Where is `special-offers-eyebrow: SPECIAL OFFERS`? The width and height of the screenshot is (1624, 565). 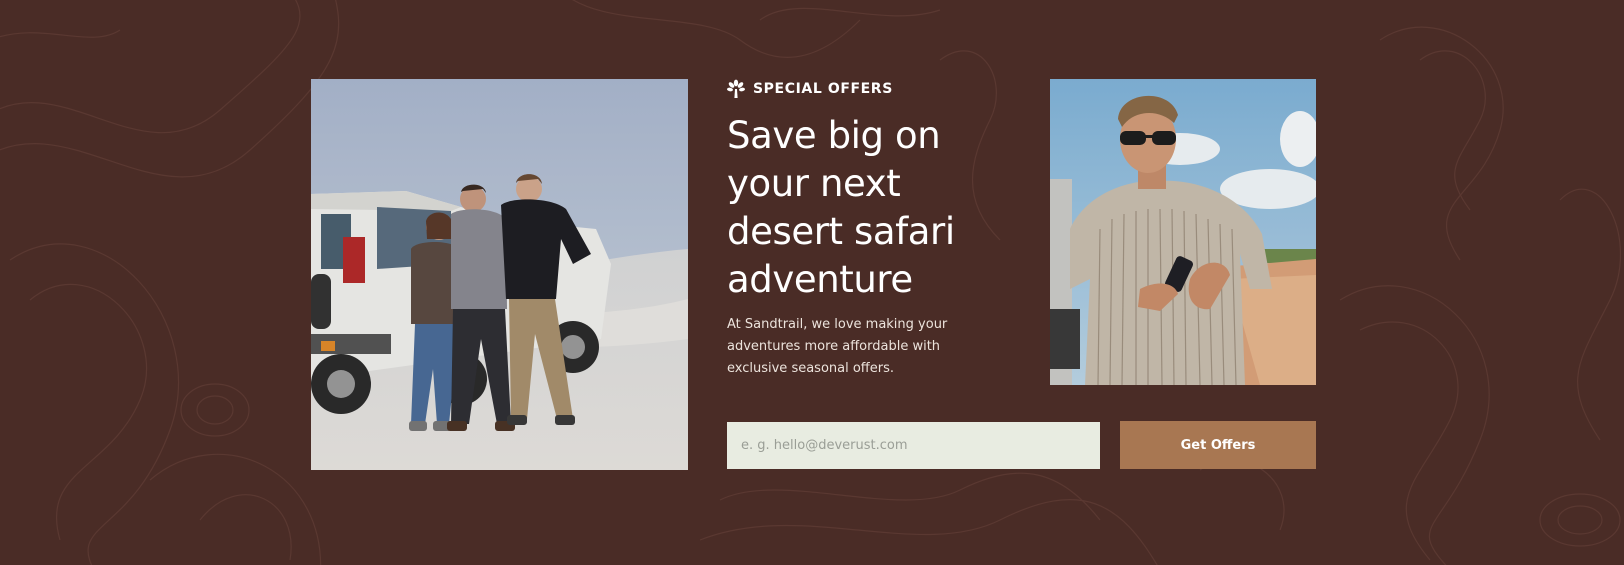
special-offers-eyebrow: SPECIAL OFFERS is located at coordinates (810, 89).